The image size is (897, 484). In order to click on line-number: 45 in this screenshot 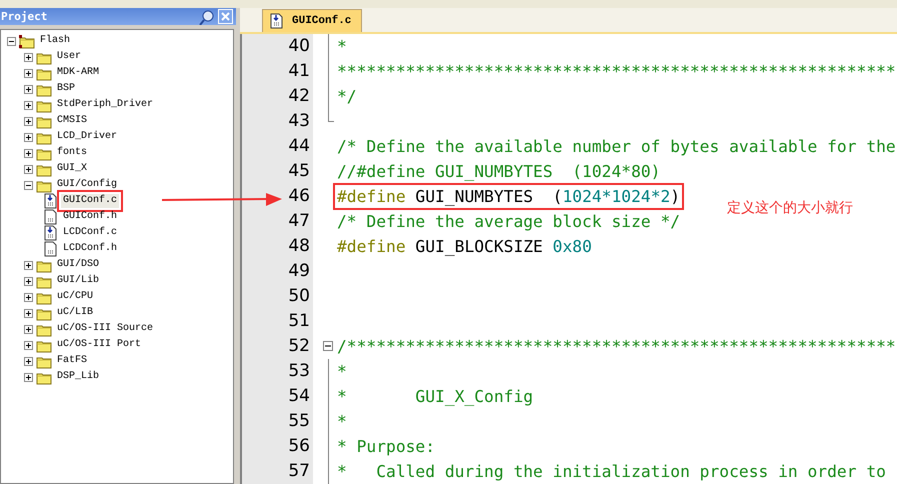, I will do `click(277, 171)`.